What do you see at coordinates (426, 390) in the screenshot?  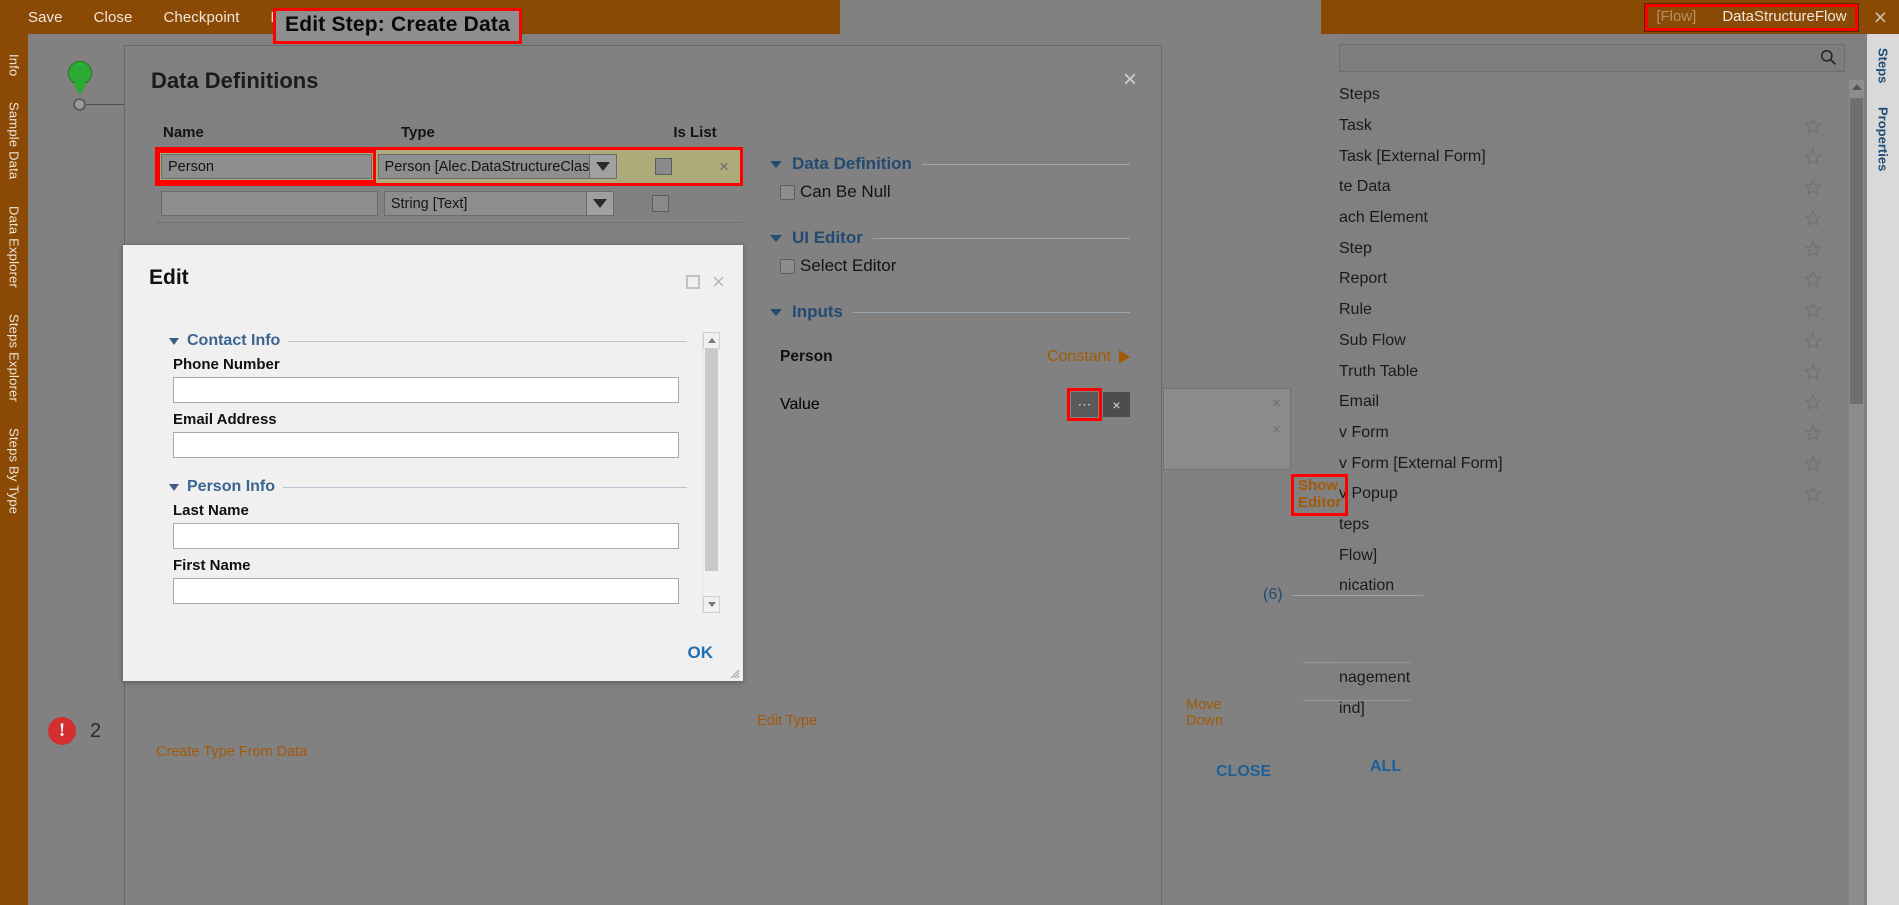 I see `phone-number-input` at bounding box center [426, 390].